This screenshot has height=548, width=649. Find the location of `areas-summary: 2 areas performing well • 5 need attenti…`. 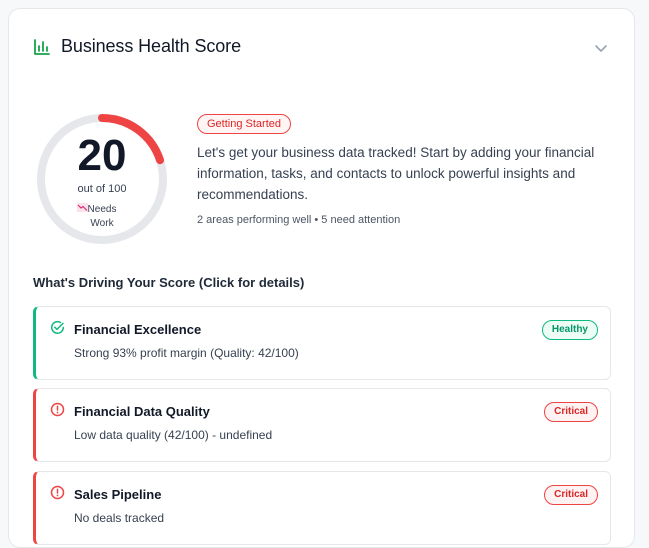

areas-summary: 2 areas performing well • 5 need attenti… is located at coordinates (299, 220).